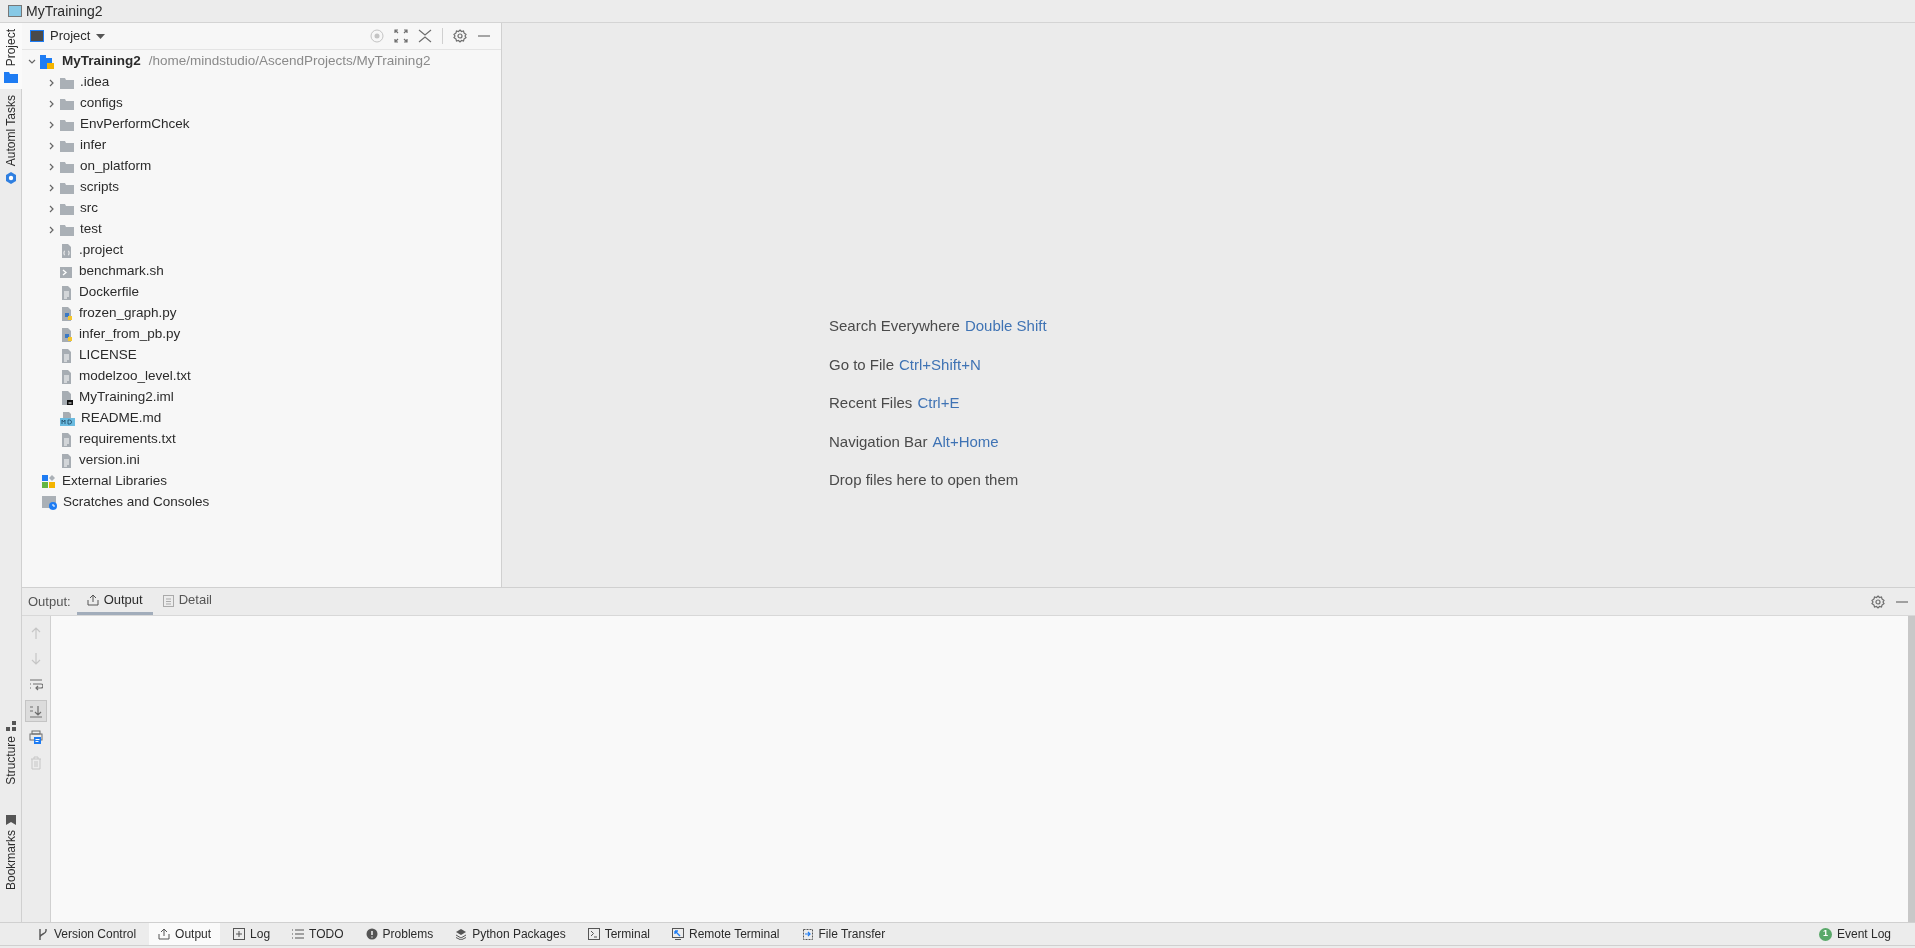  Describe the element at coordinates (678, 934) in the screenshot. I see `remote-terminal-icon` at that location.